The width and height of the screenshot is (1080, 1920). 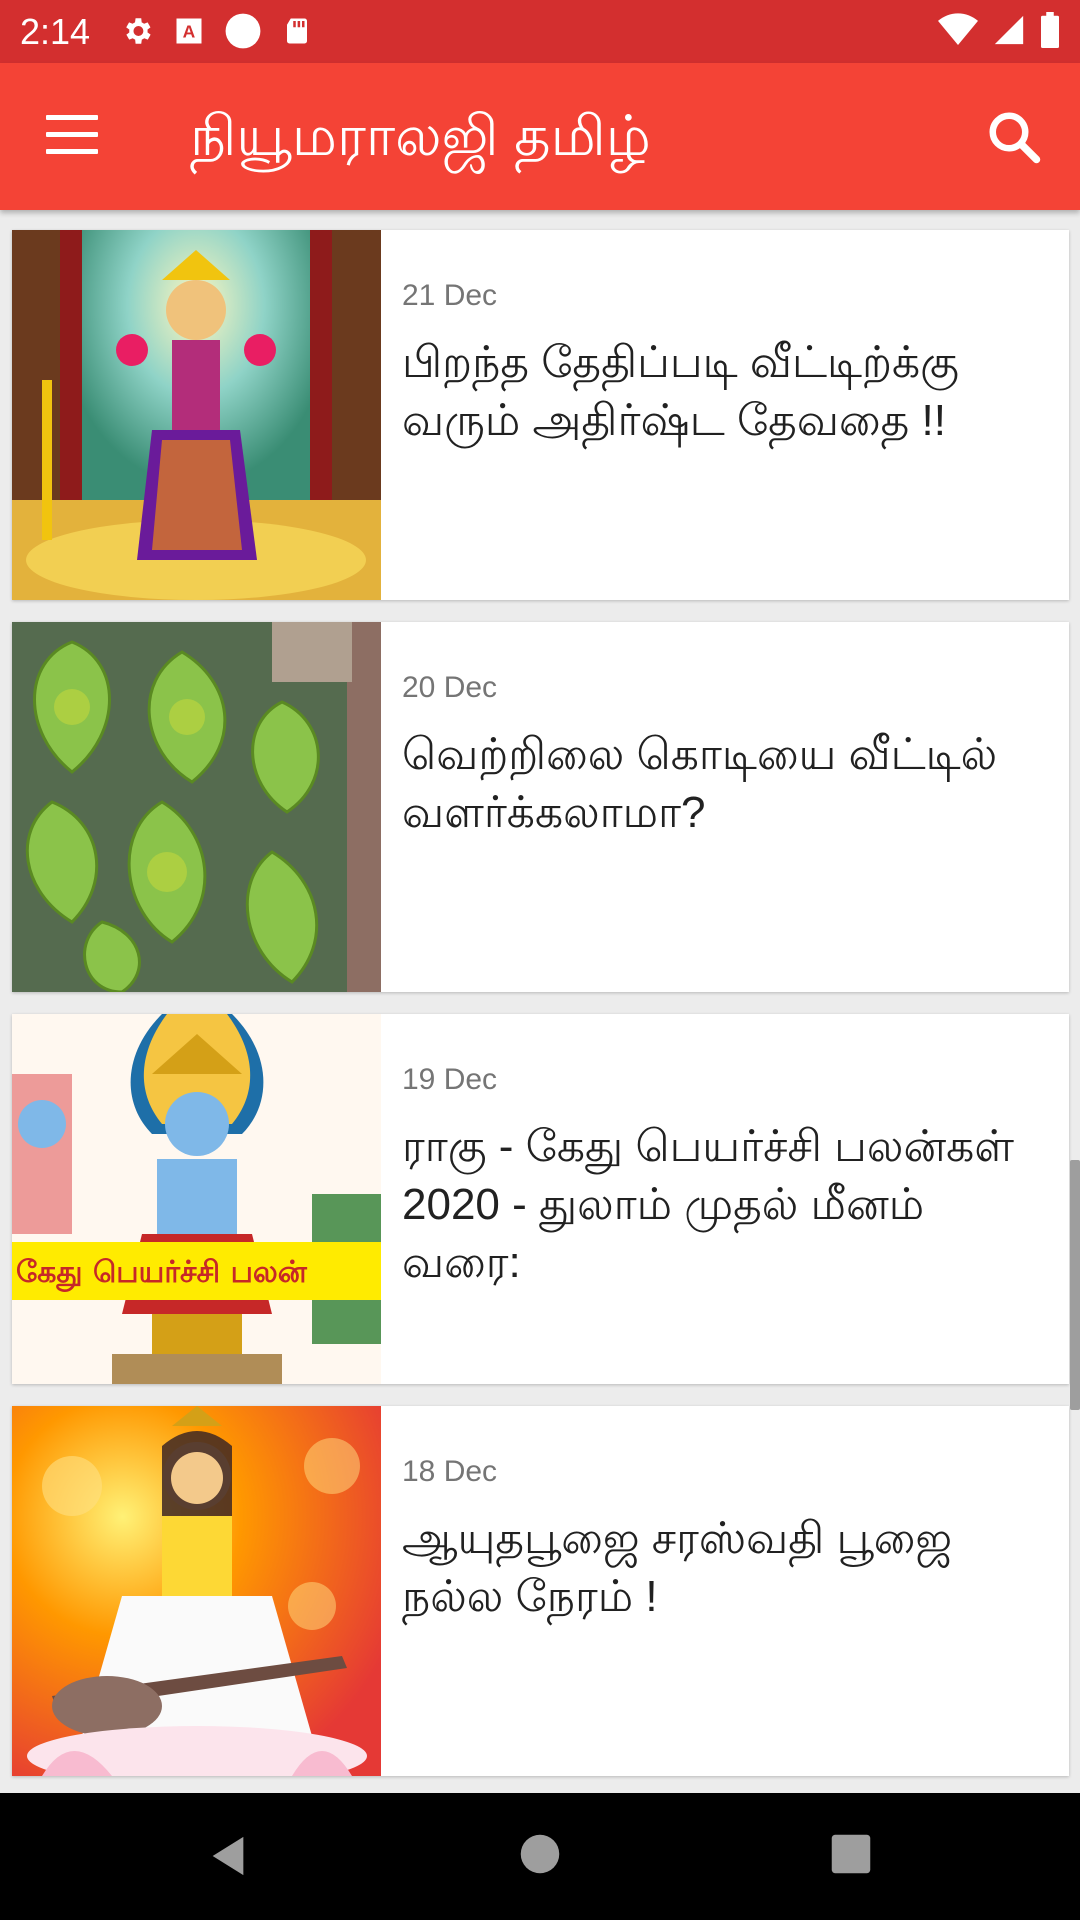 I want to click on app-bar: நியூமராலஜி தமிழ், so click(x=540, y=136).